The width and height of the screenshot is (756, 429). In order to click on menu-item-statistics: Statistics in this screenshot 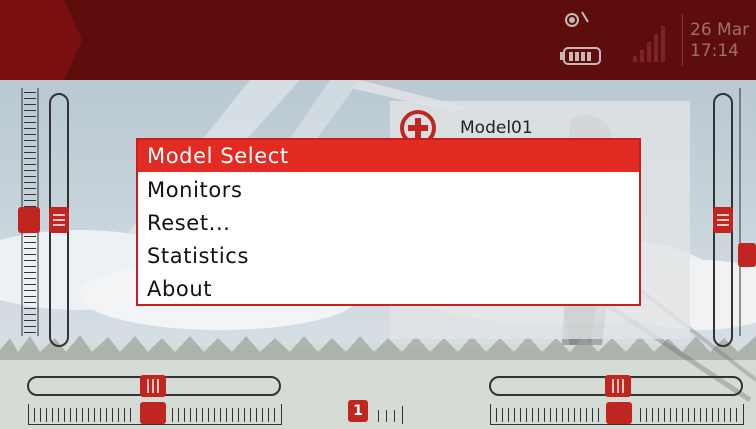, I will do `click(388, 256)`.